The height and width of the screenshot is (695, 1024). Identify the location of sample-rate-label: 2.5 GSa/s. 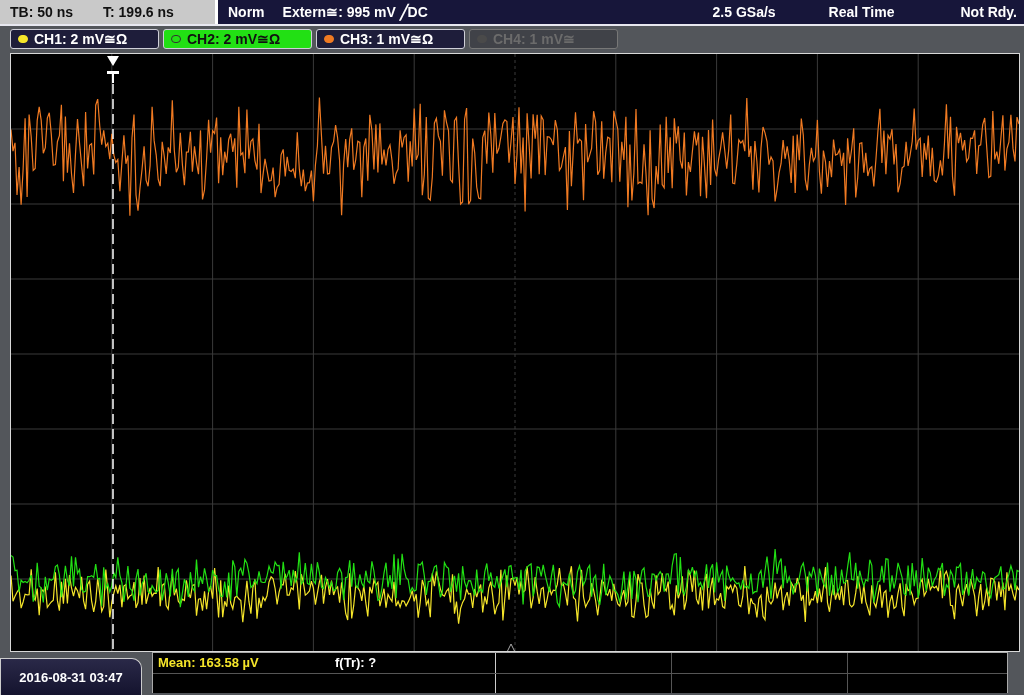
(744, 11).